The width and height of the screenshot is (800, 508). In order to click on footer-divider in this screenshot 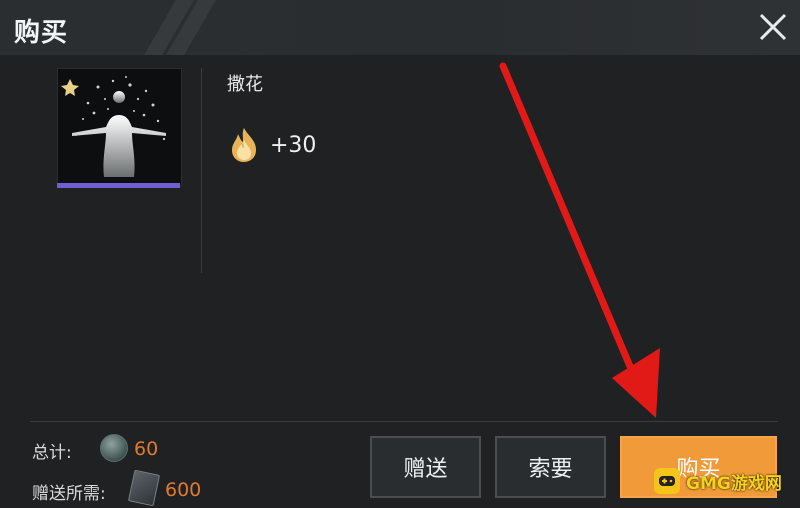, I will do `click(404, 421)`.